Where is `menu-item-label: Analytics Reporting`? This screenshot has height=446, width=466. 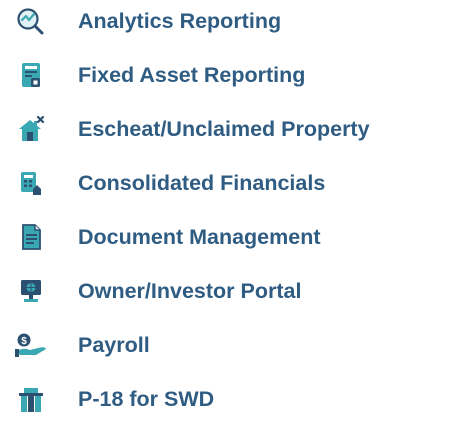 menu-item-label: Analytics Reporting is located at coordinates (180, 21).